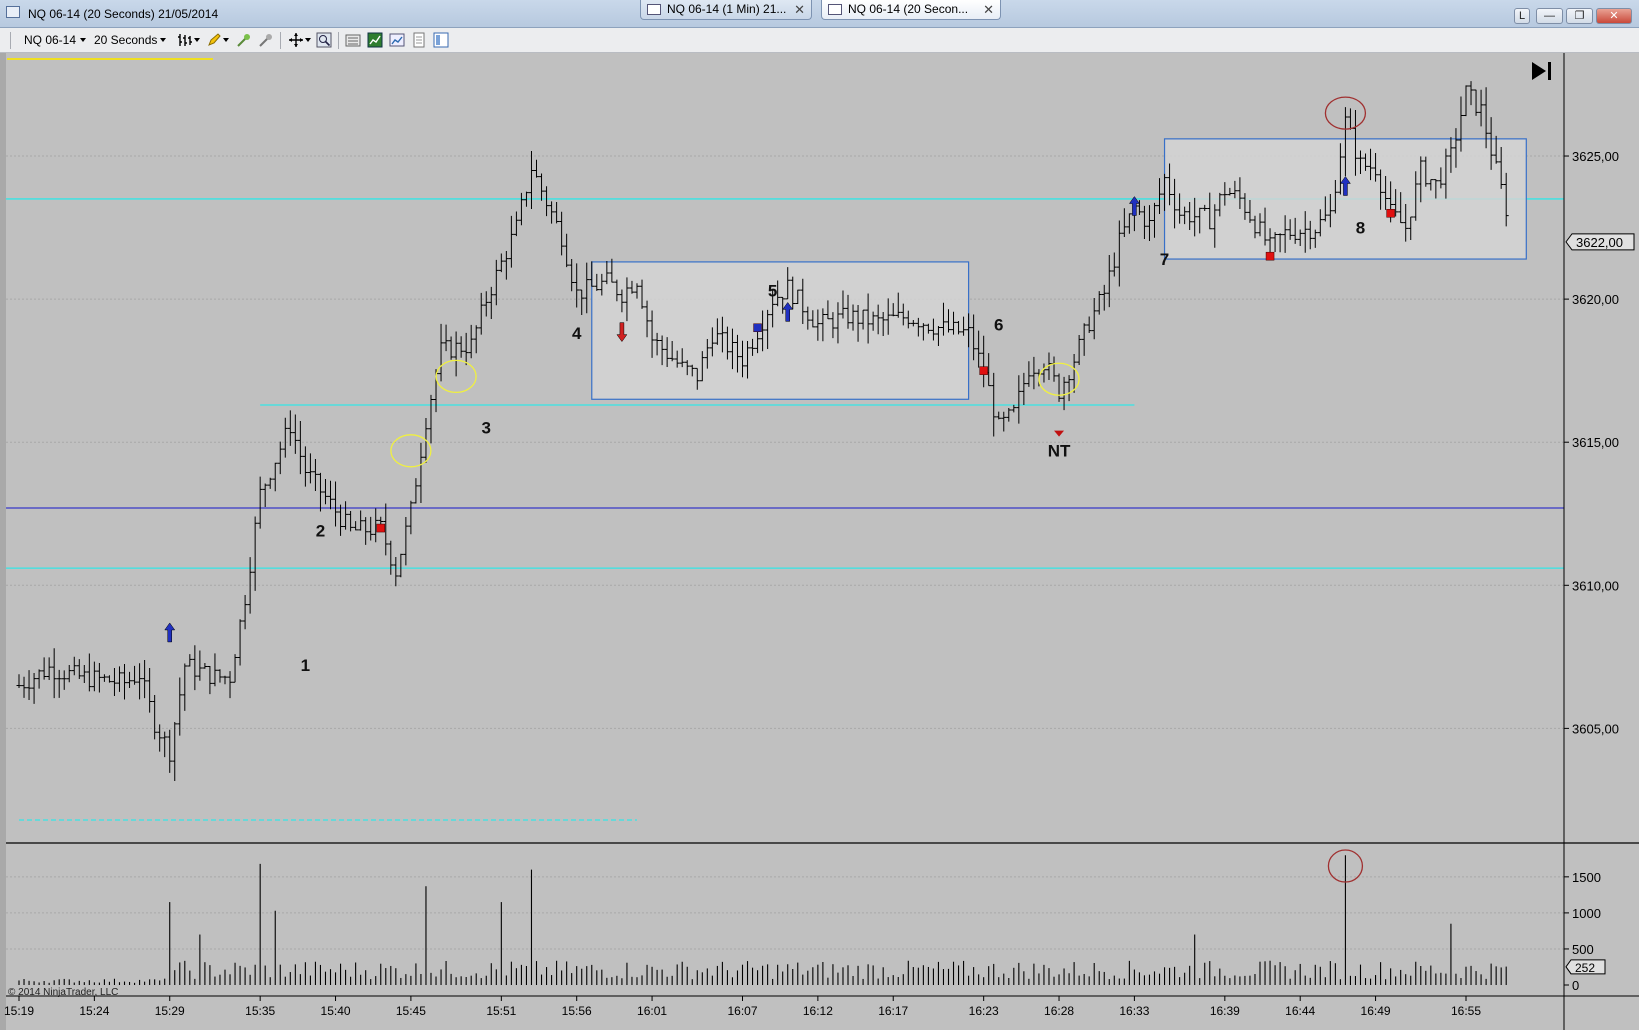 The height and width of the screenshot is (1030, 1639). Describe the element at coordinates (185, 40) in the screenshot. I see `bar-style-icon` at that location.